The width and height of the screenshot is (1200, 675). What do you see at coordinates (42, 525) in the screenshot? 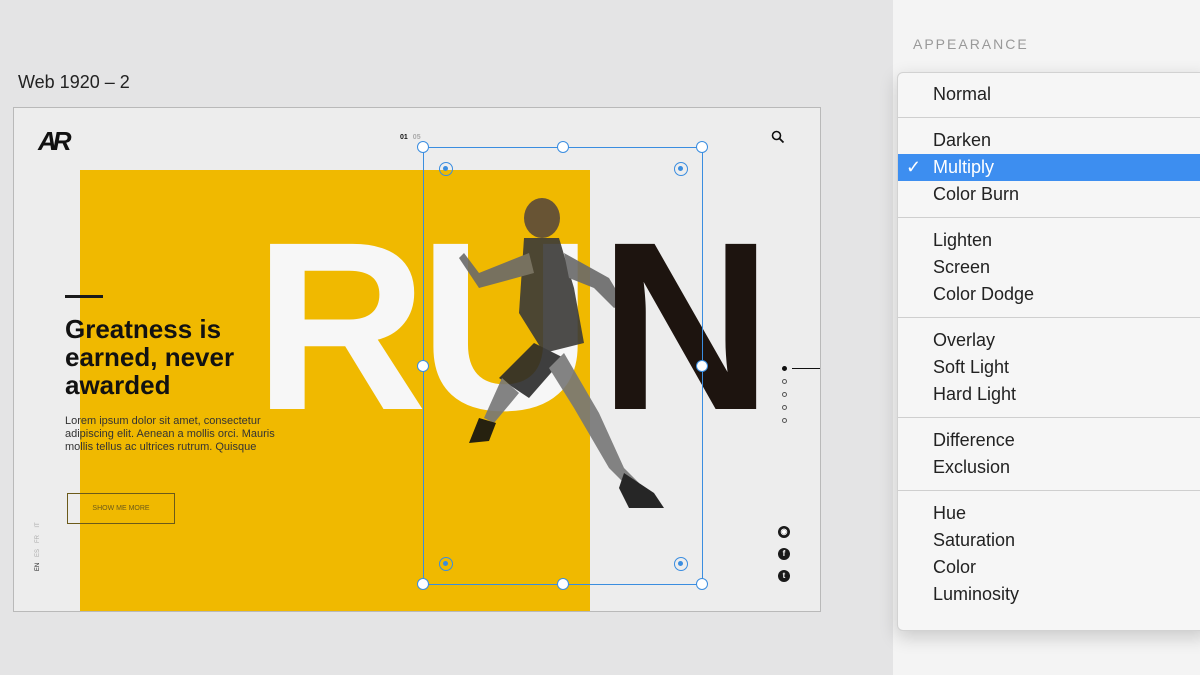
I see `lang-it: IT` at bounding box center [42, 525].